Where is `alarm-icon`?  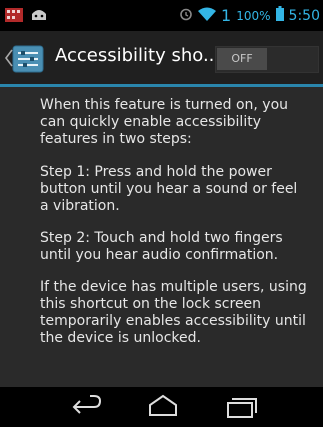 alarm-icon is located at coordinates (186, 16).